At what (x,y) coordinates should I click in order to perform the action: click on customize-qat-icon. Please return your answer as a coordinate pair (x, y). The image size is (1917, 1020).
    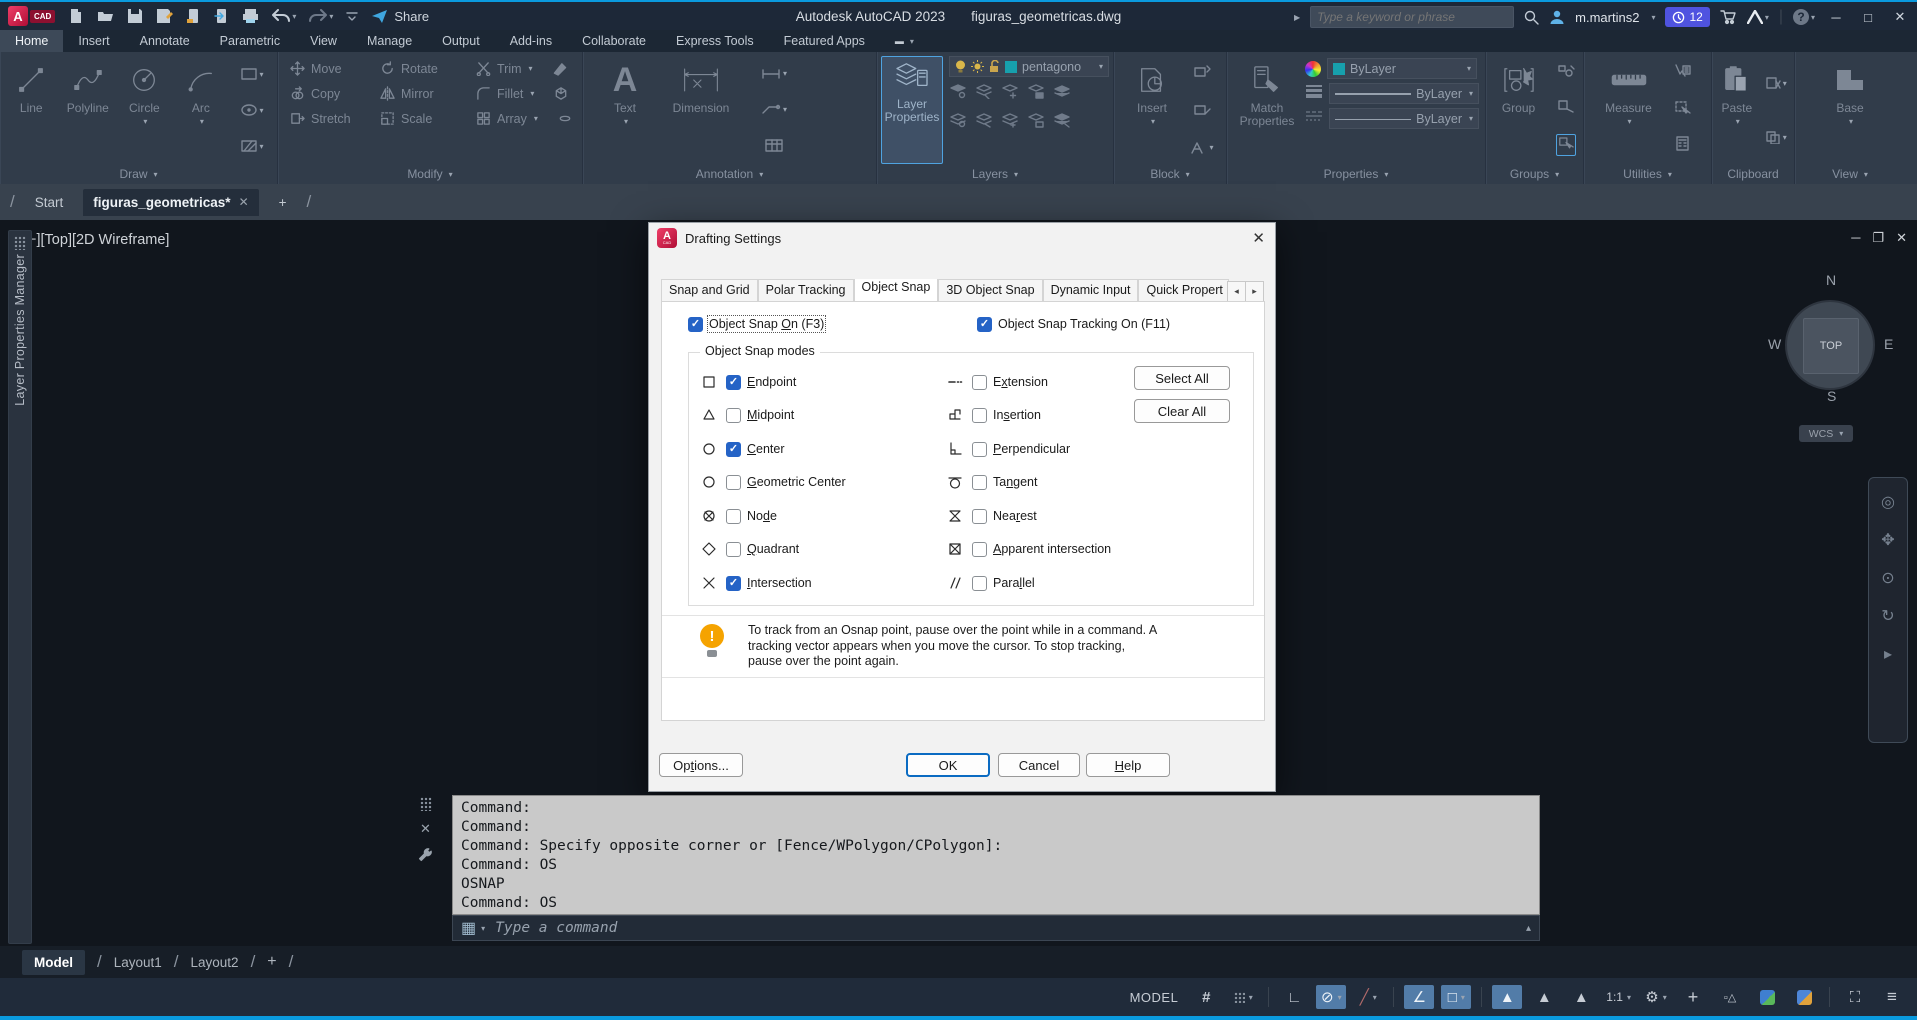
    Looking at the image, I should click on (352, 16).